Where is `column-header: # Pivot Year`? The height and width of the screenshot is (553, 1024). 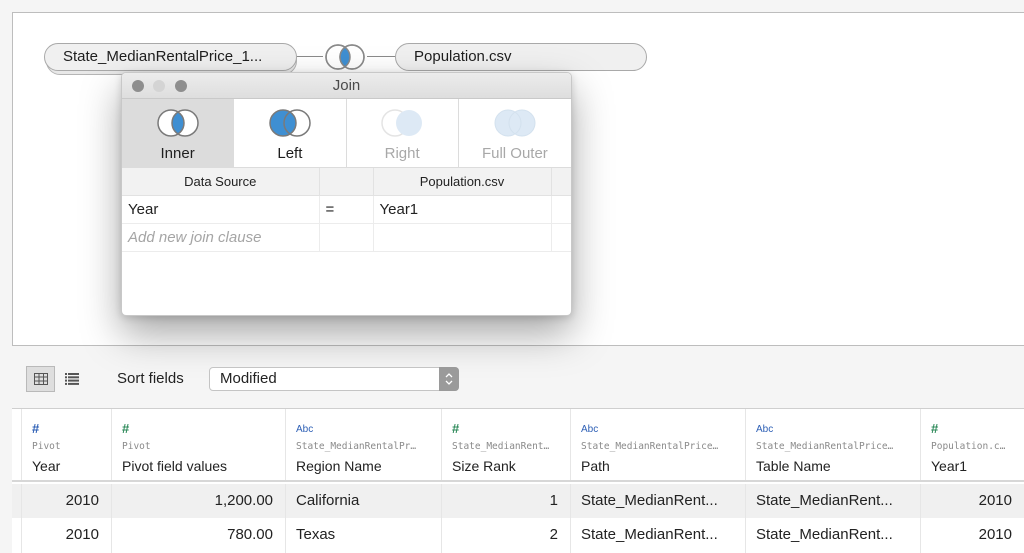 column-header: # Pivot Year is located at coordinates (67, 444).